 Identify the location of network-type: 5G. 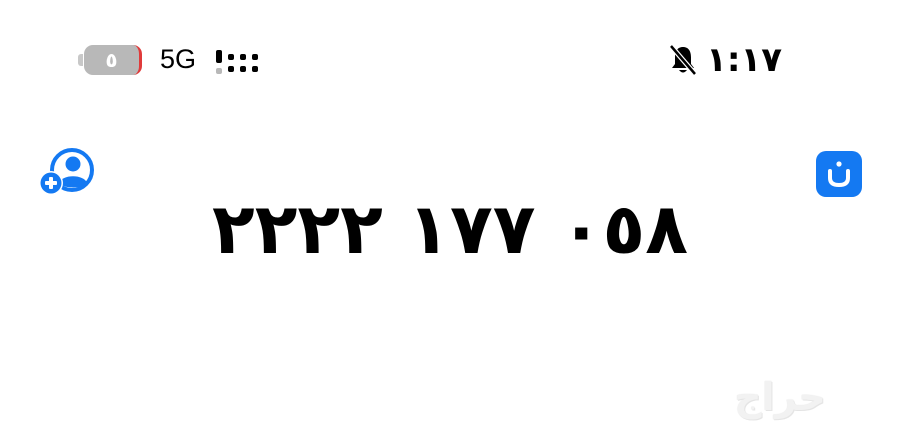
(178, 59).